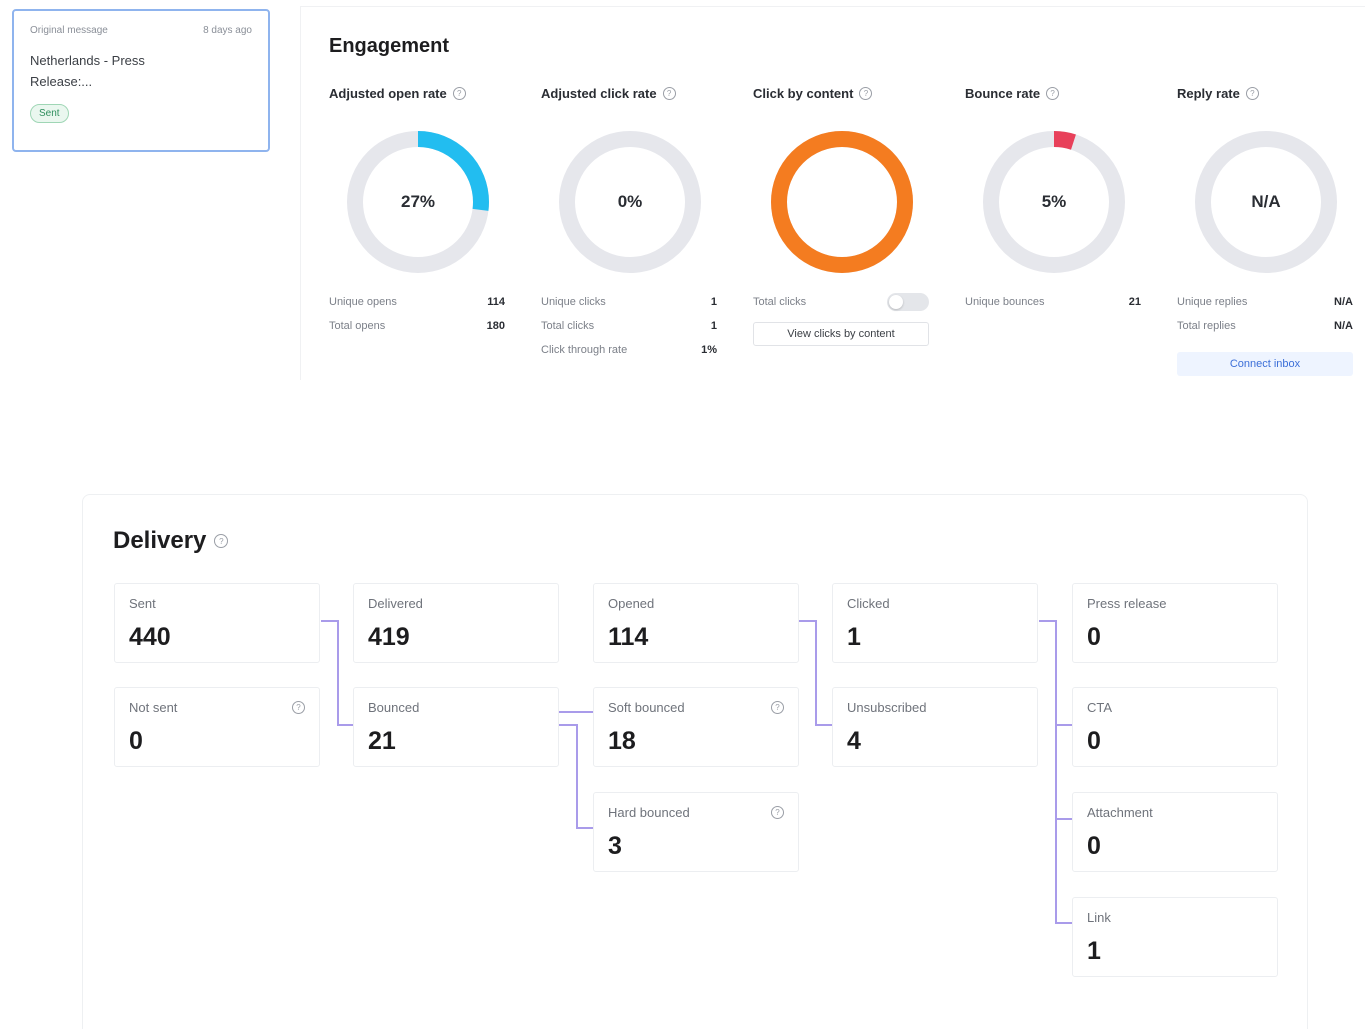  What do you see at coordinates (496, 302) in the screenshot?
I see `stat-value: 114` at bounding box center [496, 302].